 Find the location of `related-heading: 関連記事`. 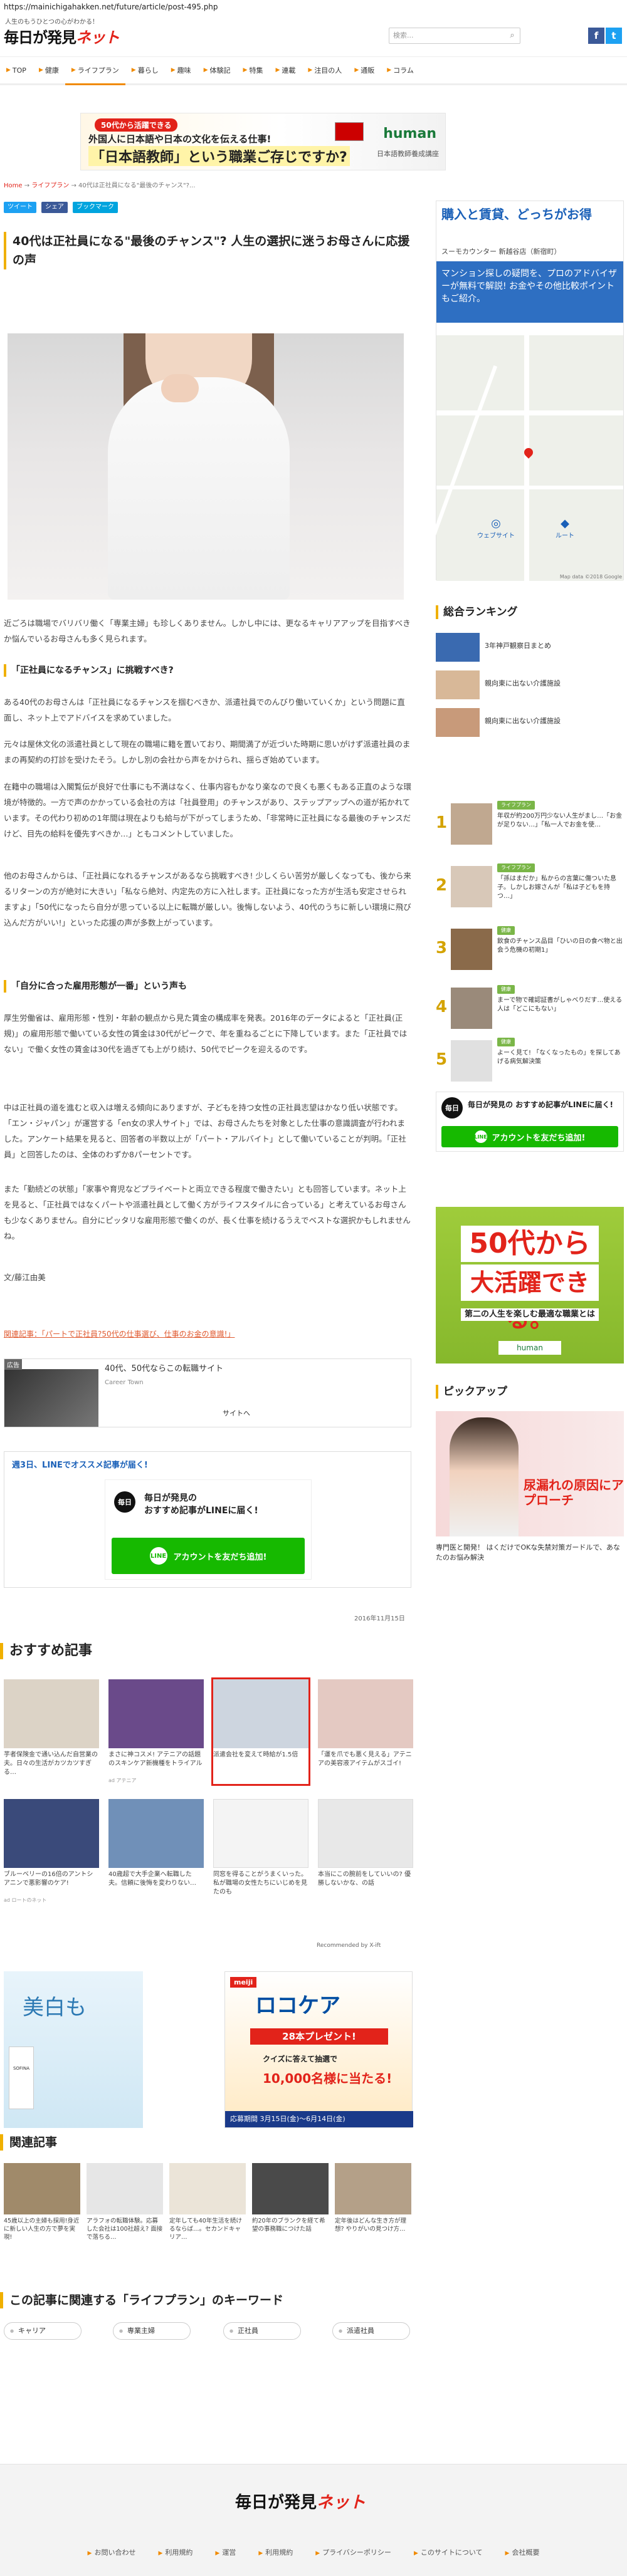

related-heading: 関連記事 is located at coordinates (28, 2142).